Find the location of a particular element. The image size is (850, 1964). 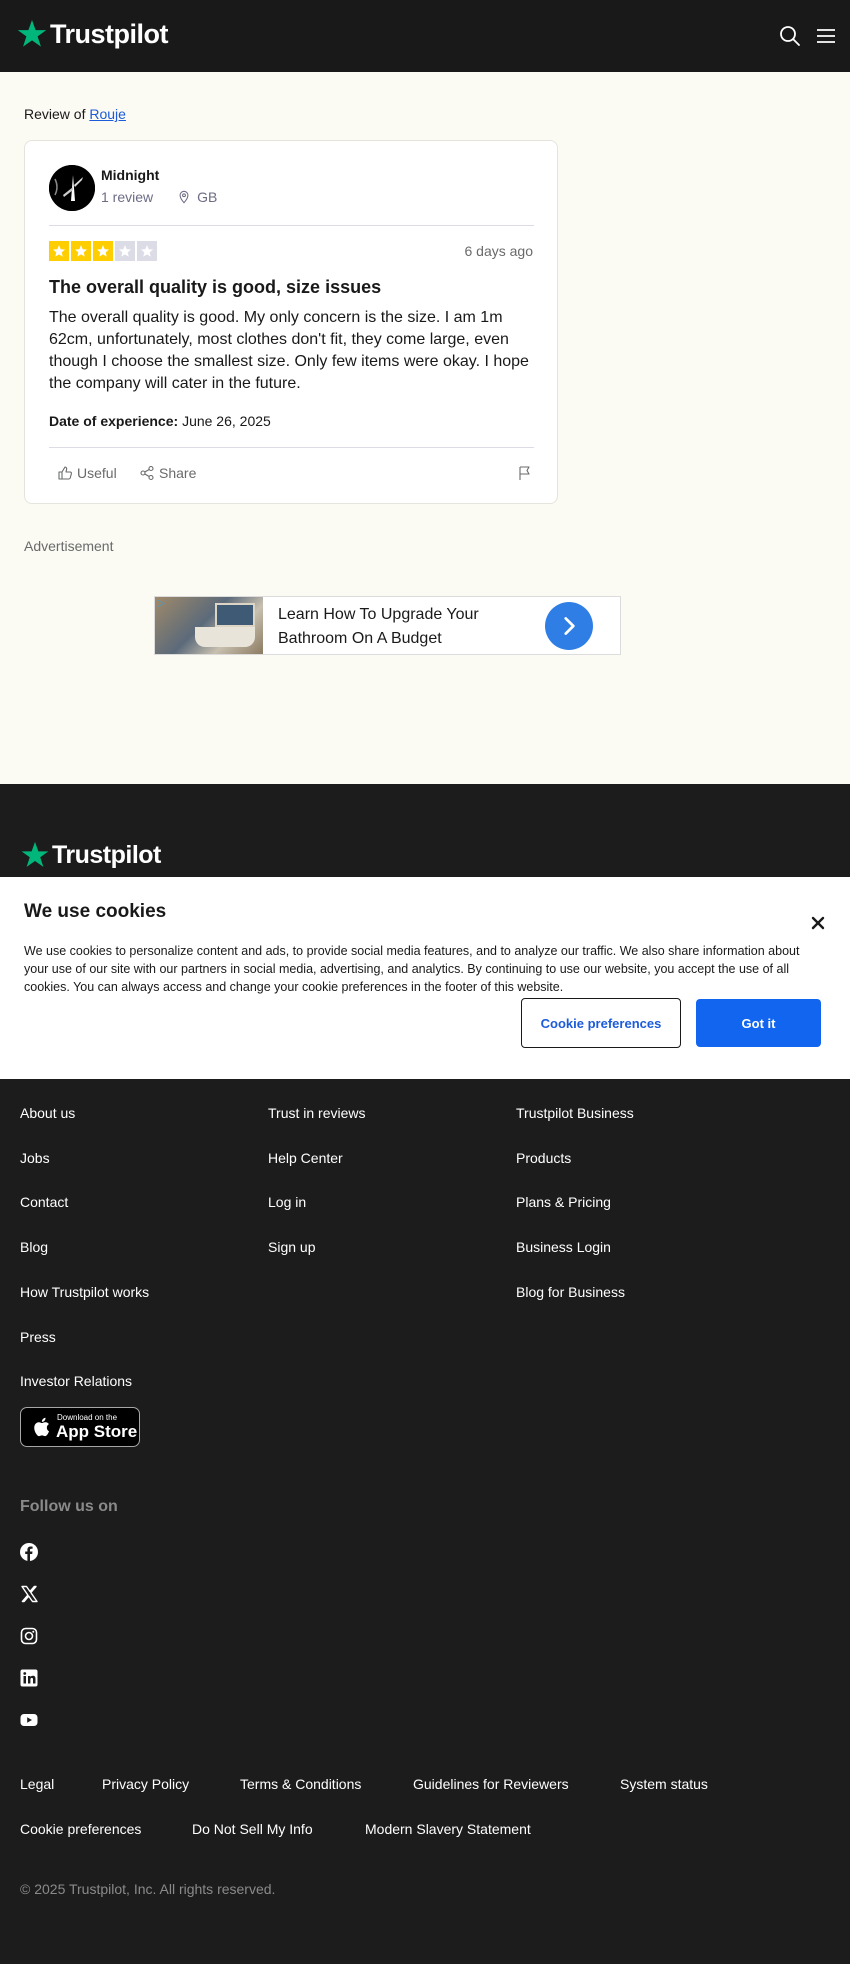

useful-button: Useful is located at coordinates (87, 473).